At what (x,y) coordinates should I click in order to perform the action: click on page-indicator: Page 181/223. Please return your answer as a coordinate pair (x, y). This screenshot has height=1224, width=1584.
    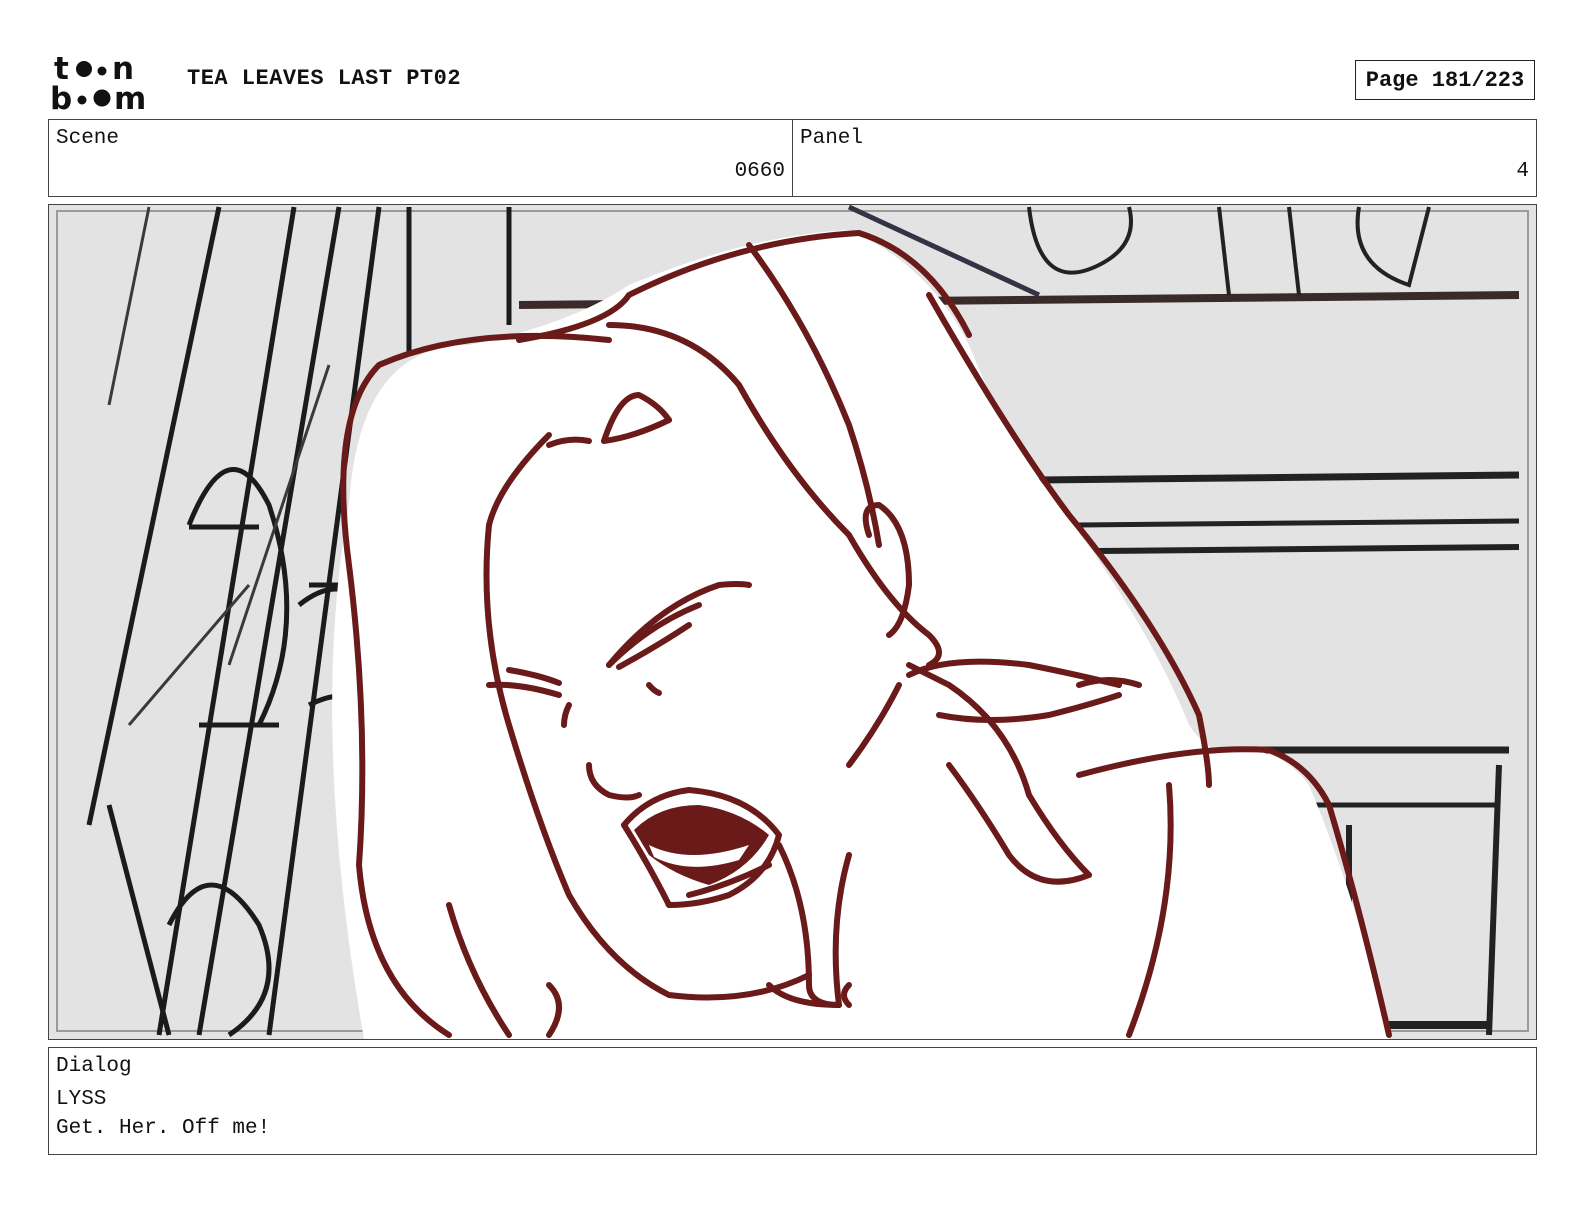
    Looking at the image, I should click on (1445, 80).